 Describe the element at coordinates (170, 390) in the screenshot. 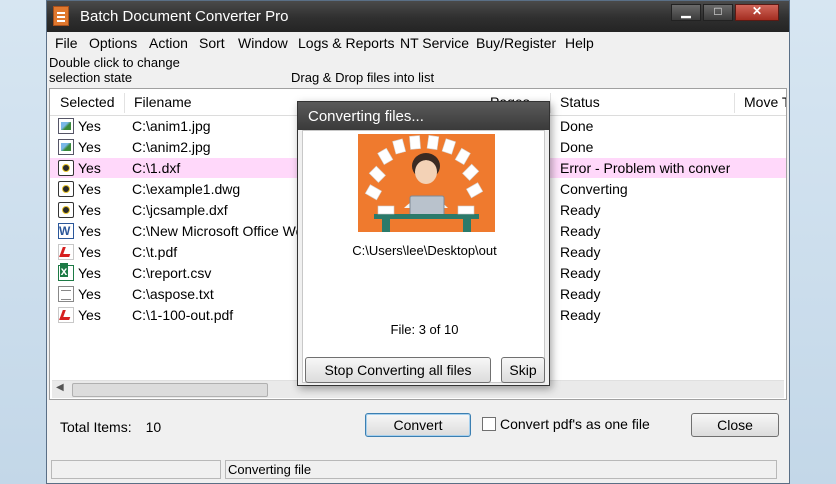

I see `scrollbar-thumb` at that location.